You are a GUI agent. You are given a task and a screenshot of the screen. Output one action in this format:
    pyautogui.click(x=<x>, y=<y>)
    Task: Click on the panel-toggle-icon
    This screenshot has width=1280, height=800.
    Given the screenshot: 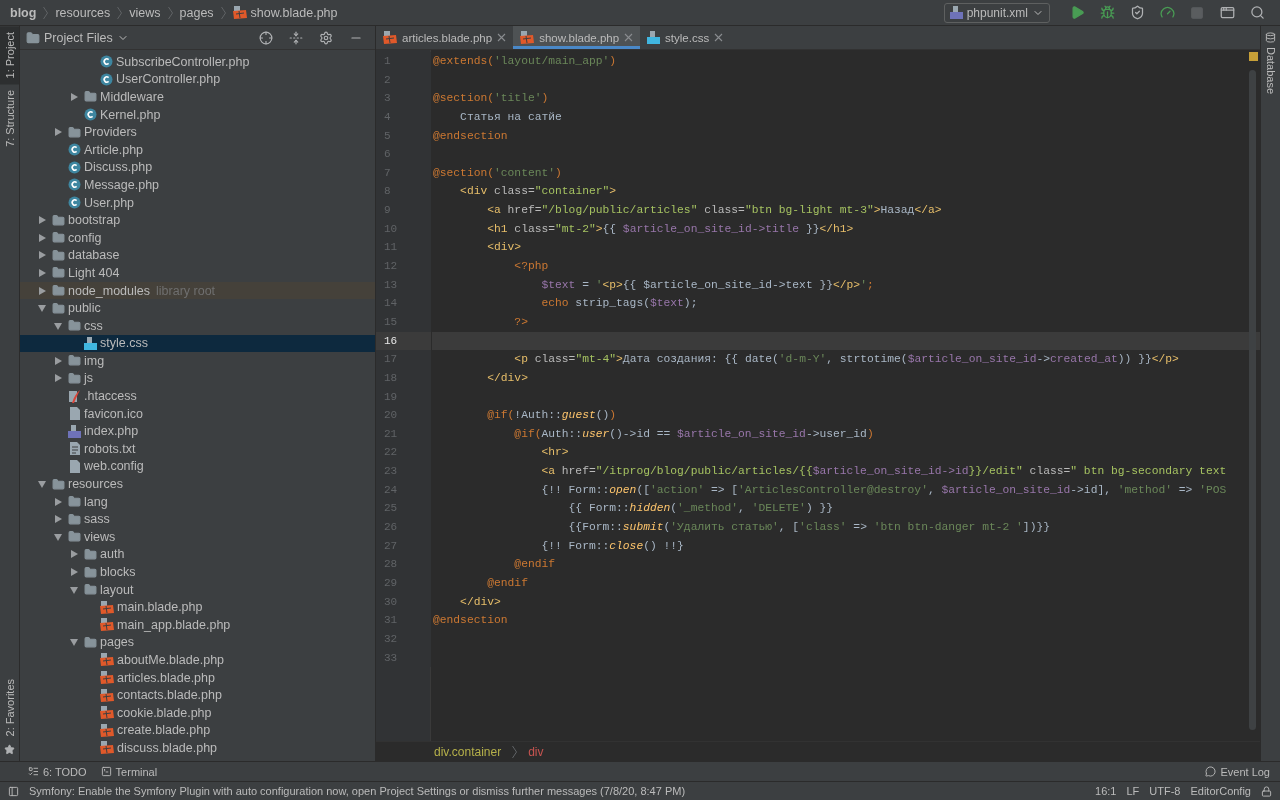 What is the action you would take?
    pyautogui.click(x=13, y=791)
    